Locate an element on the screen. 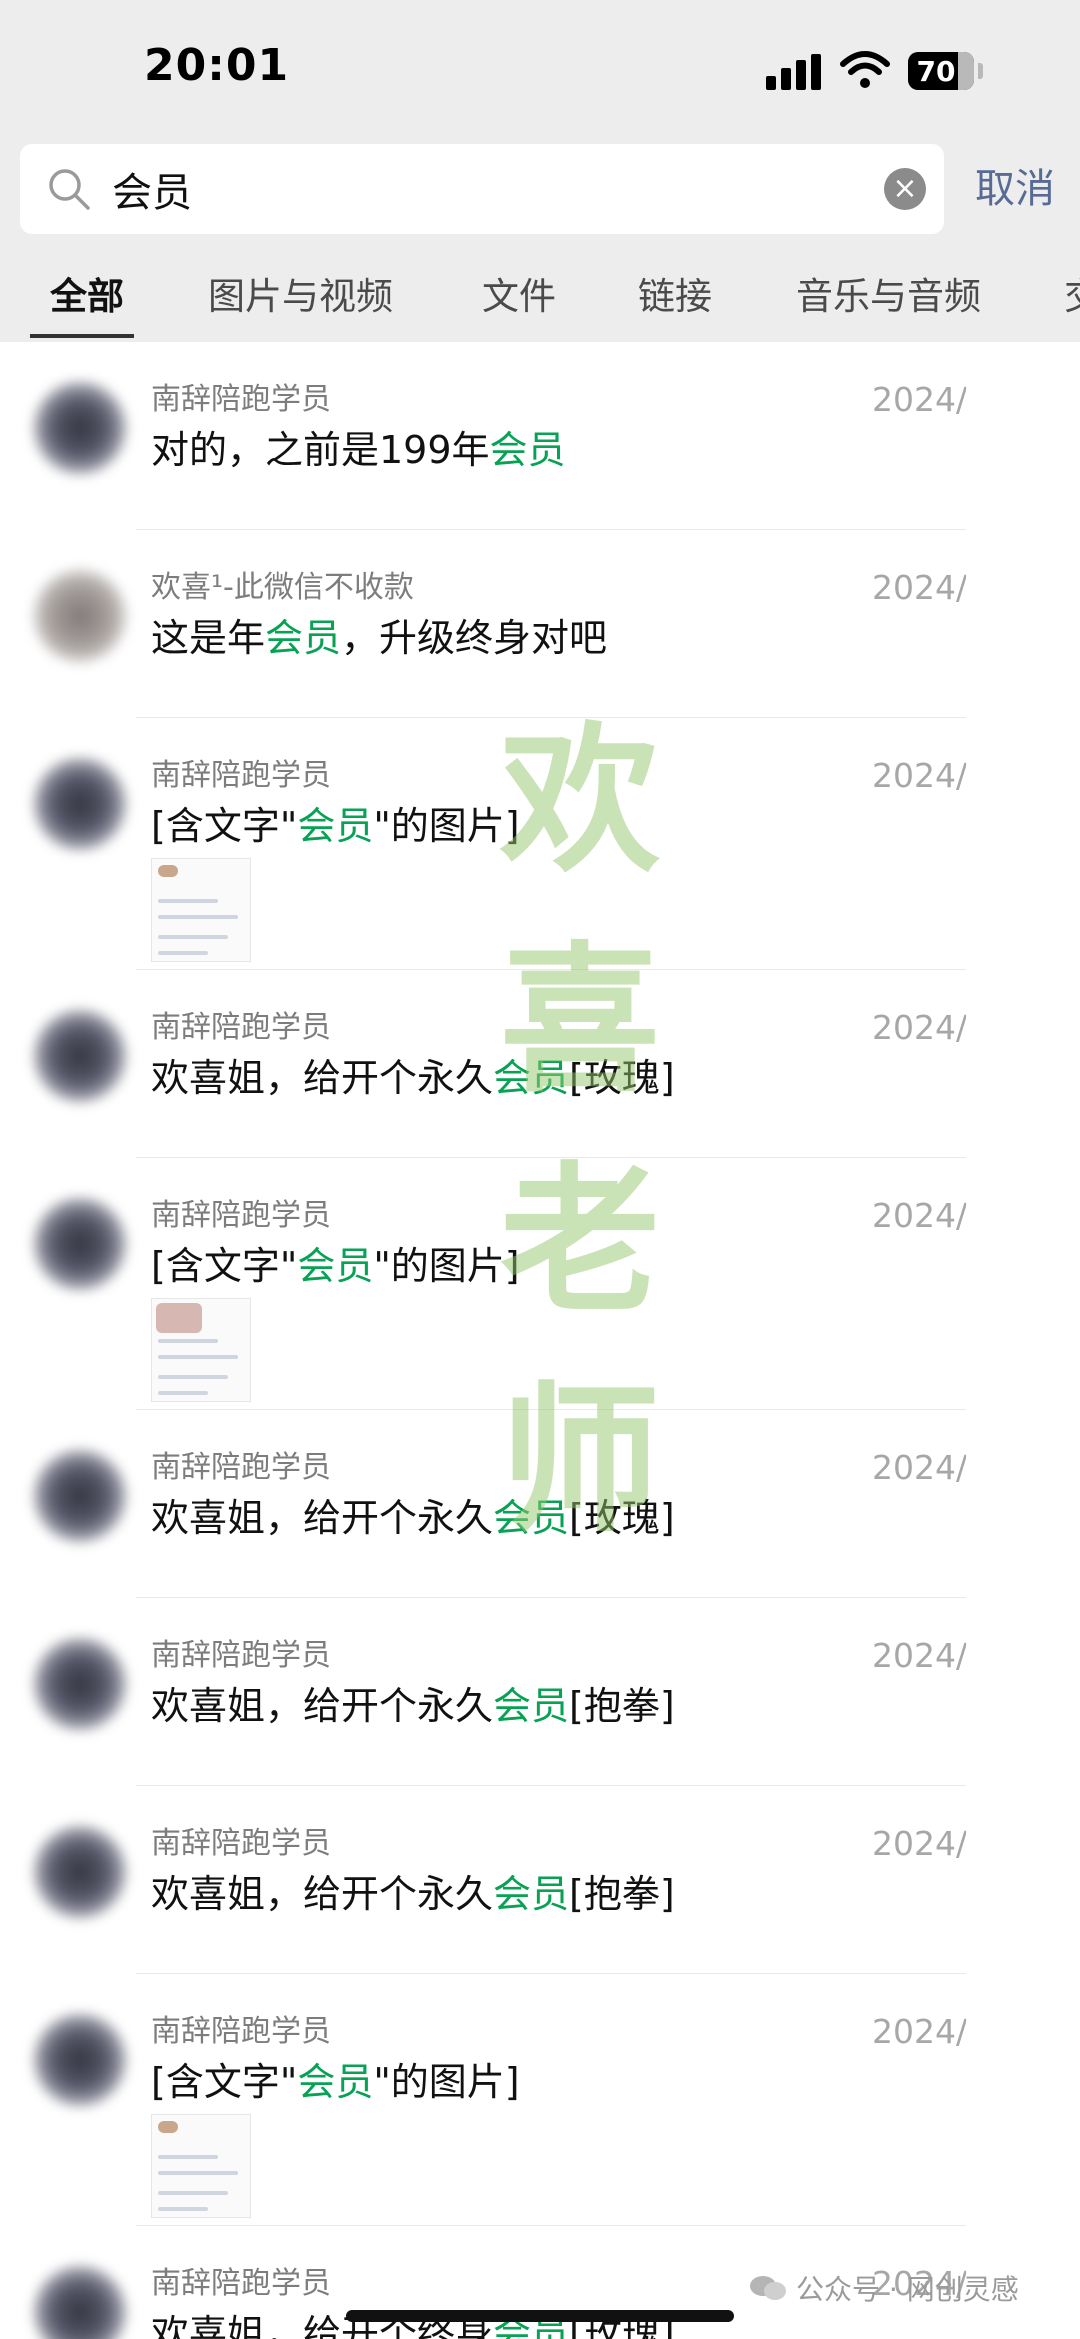 Image resolution: width=1080 pixels, height=2339 pixels. message-text: 对的，之前是199年会员 is located at coordinates (358, 450).